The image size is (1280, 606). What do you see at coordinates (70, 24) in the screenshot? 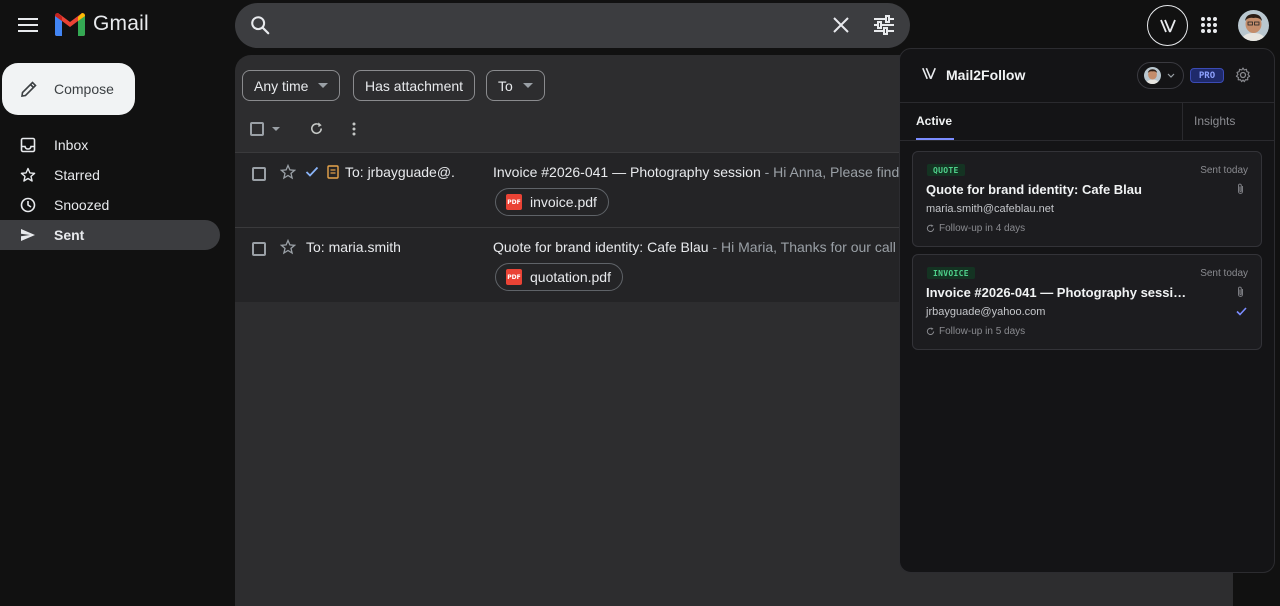
I see `gmail-m-icon` at bounding box center [70, 24].